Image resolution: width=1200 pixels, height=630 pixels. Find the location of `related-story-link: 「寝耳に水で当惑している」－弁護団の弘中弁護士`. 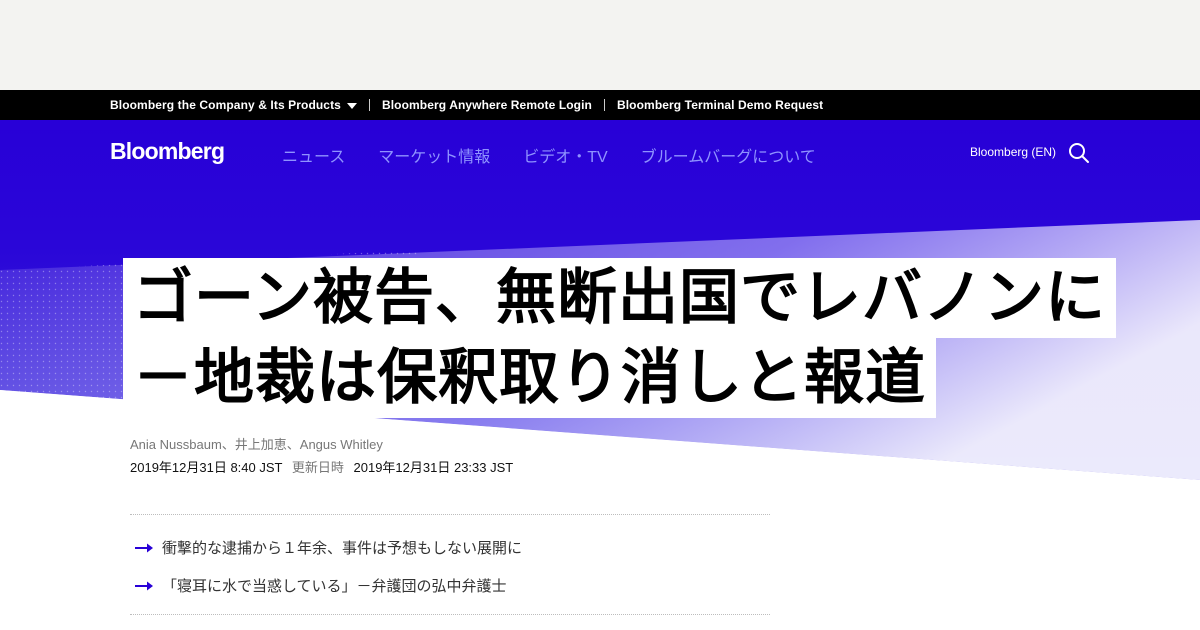

related-story-link: 「寝耳に水で当惑している」－弁護団の弘中弁護士 is located at coordinates (318, 585).